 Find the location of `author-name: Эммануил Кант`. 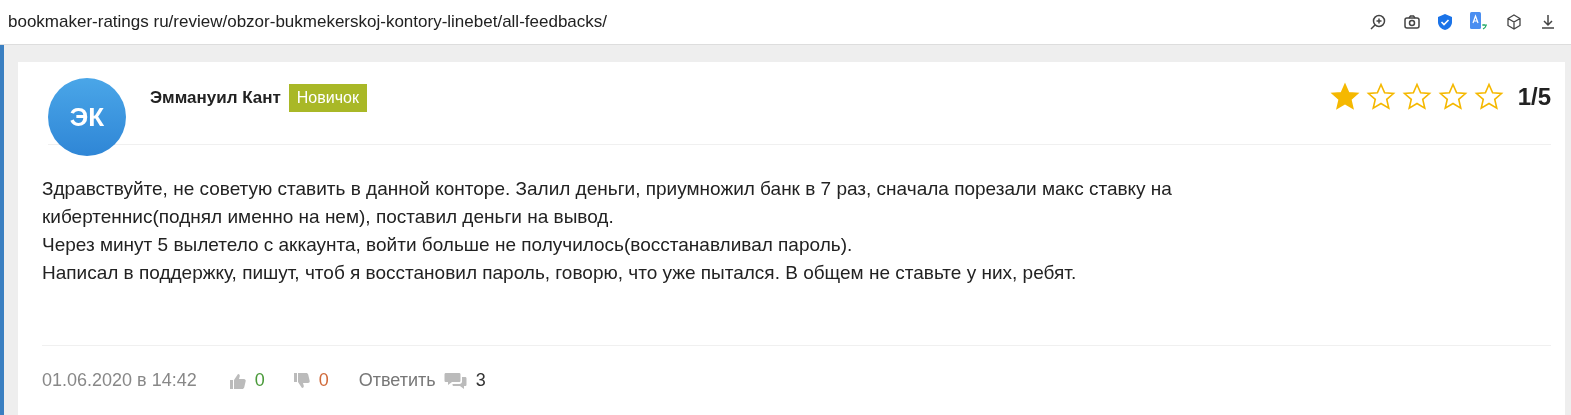

author-name: Эммануил Кант is located at coordinates (215, 98).